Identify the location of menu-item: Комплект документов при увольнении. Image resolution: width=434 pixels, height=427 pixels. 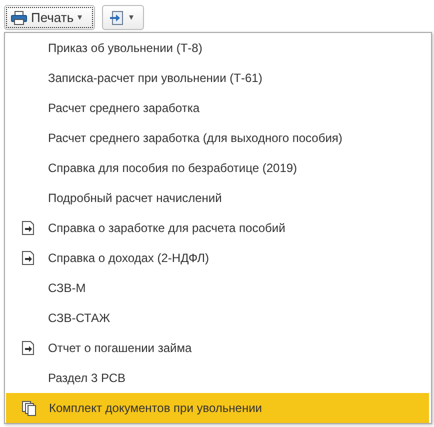
(217, 408).